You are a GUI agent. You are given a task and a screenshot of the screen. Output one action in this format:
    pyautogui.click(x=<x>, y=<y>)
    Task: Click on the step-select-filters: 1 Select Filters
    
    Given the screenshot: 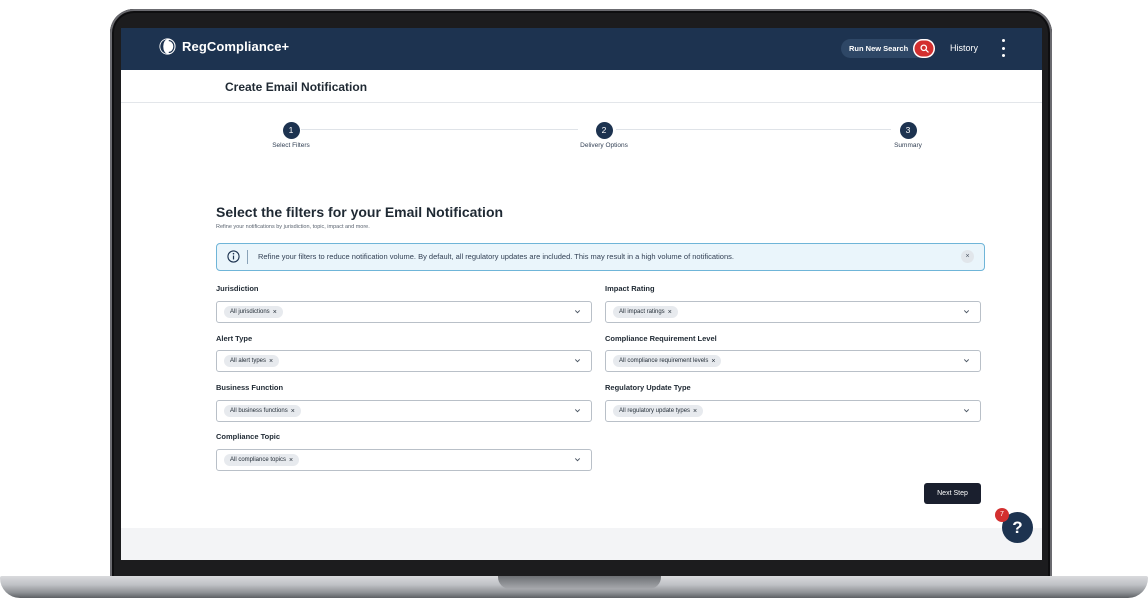 What is the action you would take?
    pyautogui.click(x=291, y=135)
    